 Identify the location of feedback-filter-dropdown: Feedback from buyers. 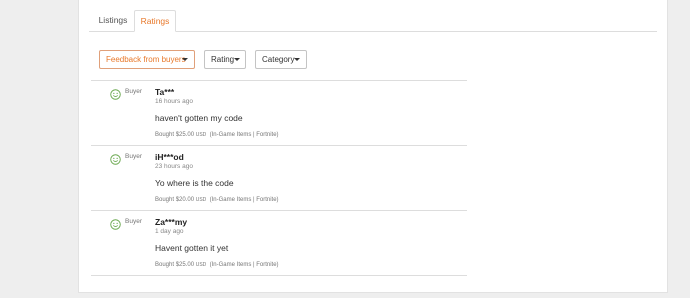
(147, 59).